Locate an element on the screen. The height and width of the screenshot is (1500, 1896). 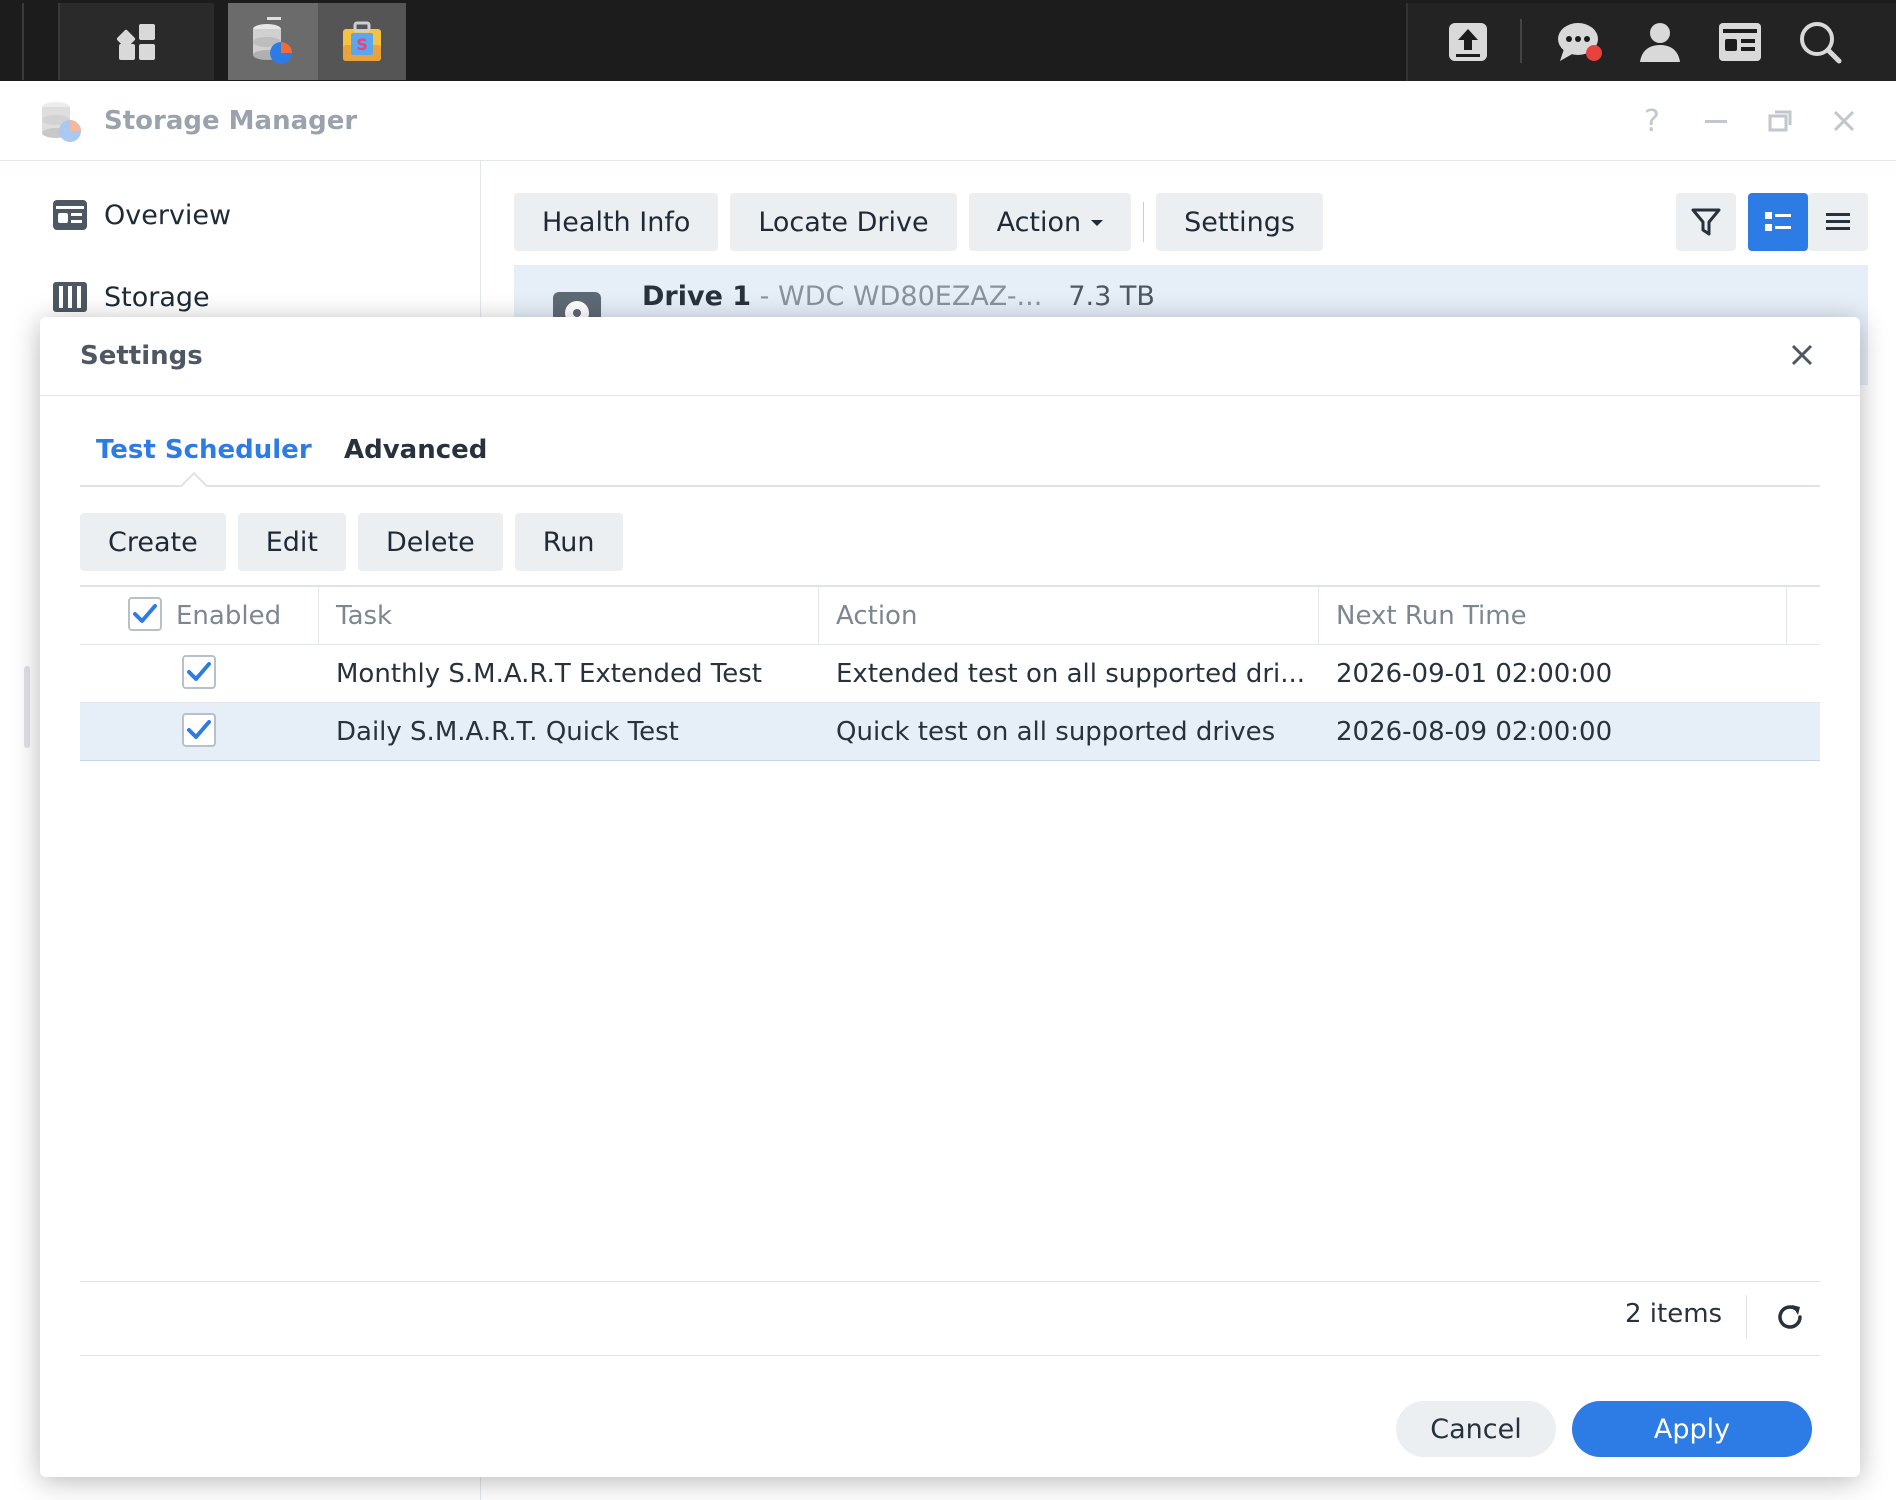
taskbar-divider is located at coordinates (23, 41).